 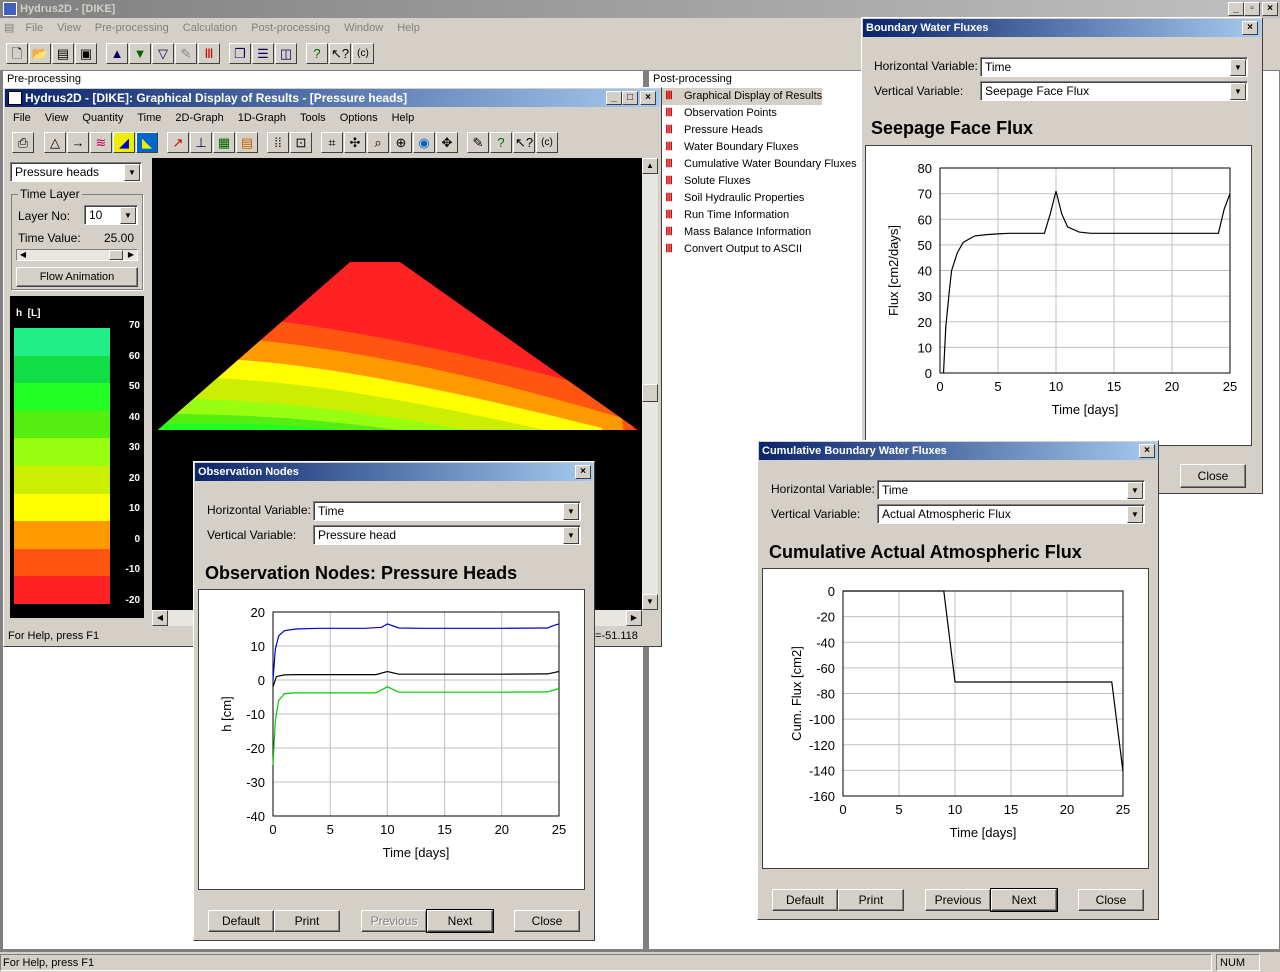 What do you see at coordinates (241, 921) in the screenshot?
I see `observation-default-button: Default` at bounding box center [241, 921].